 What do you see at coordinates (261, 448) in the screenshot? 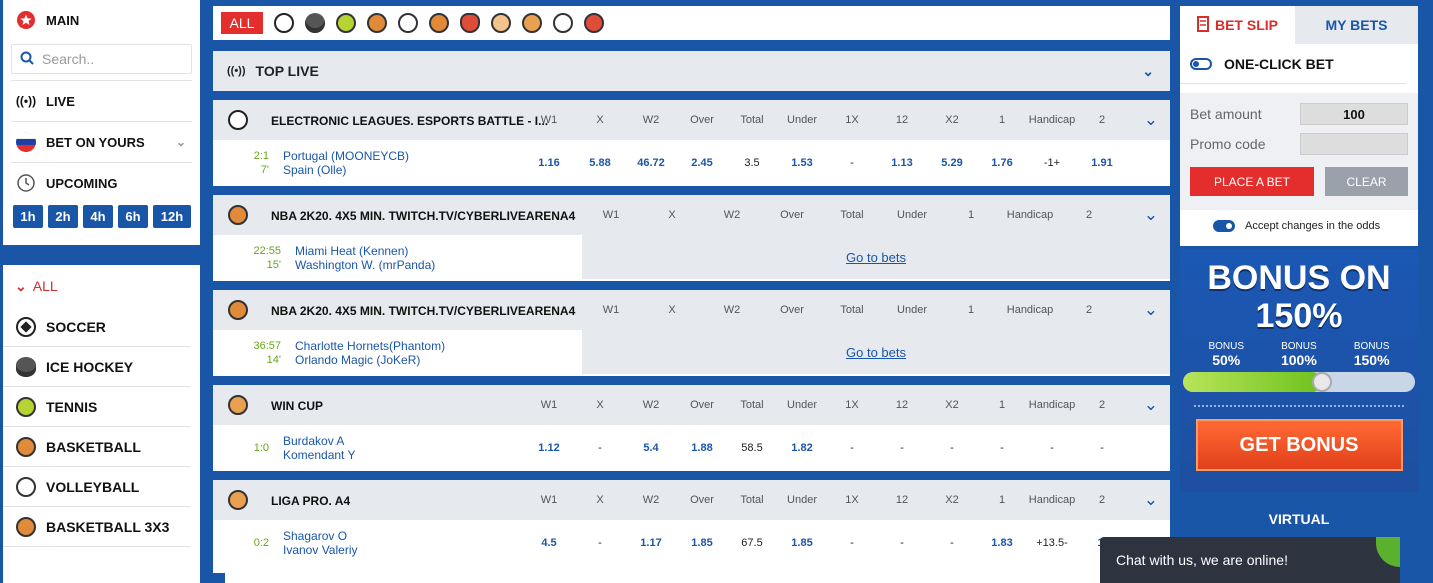
I see `match-score: 1:0` at bounding box center [261, 448].